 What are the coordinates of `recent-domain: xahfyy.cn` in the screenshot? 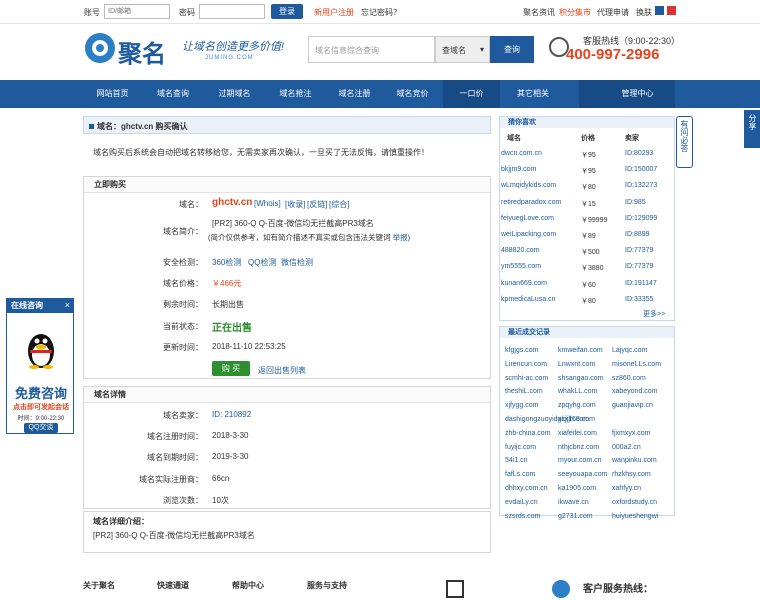 It's located at (626, 488).